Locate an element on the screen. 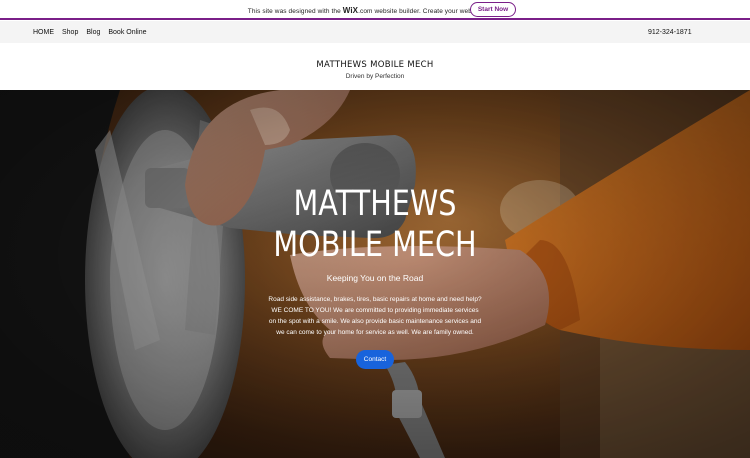 This screenshot has height=458, width=750. nav-item-book-online: Book Online is located at coordinates (127, 32).